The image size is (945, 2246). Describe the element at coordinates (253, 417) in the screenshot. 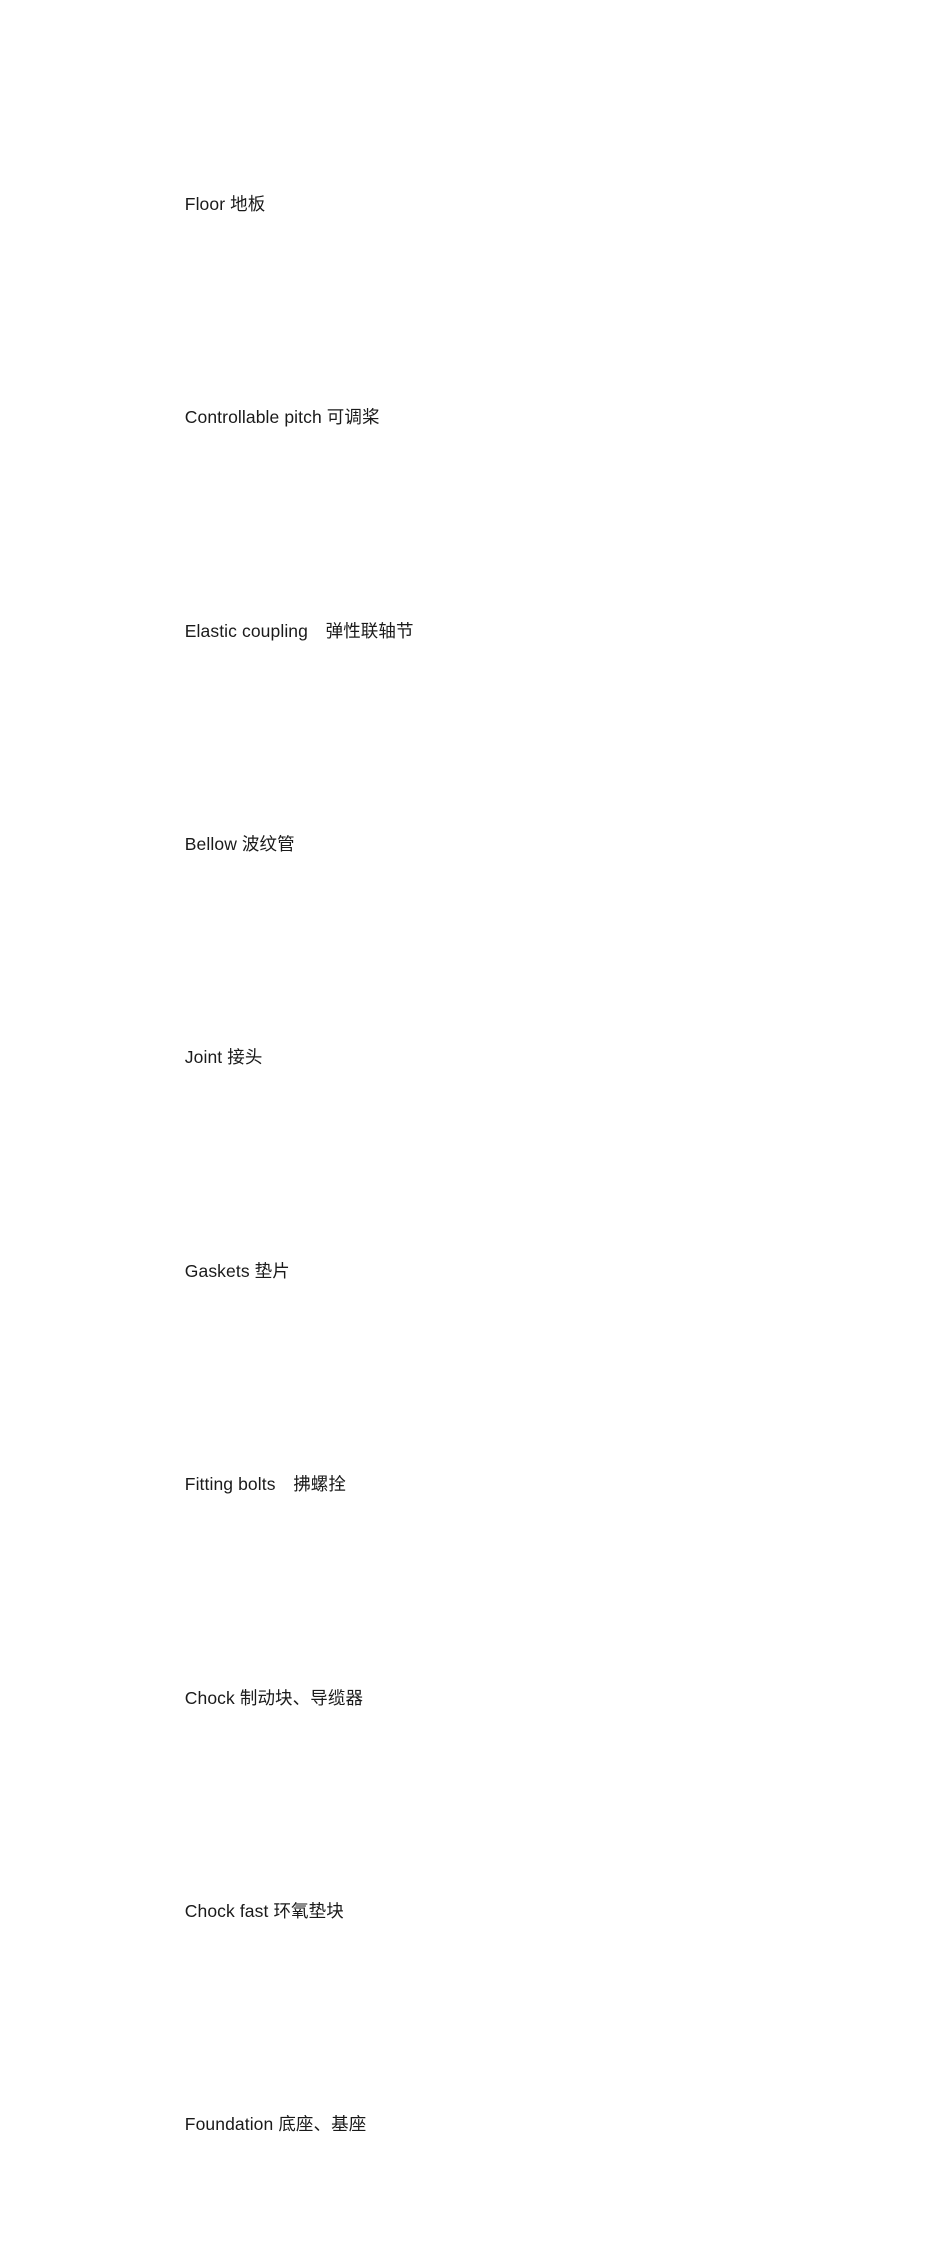

I see `term-english: Controllable pitch` at that location.